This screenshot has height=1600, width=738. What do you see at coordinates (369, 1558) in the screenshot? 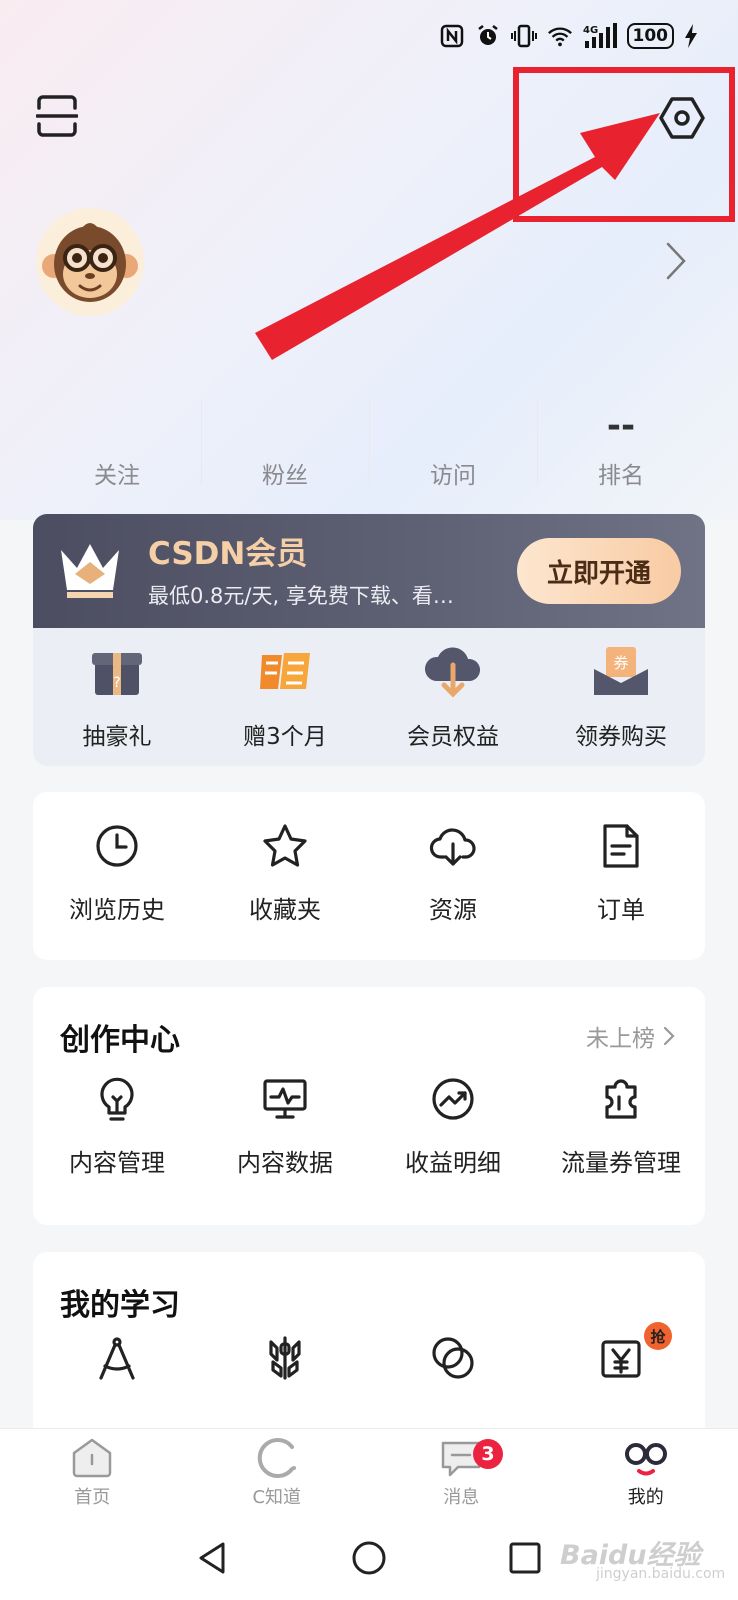
I see `home-circle-icon` at bounding box center [369, 1558].